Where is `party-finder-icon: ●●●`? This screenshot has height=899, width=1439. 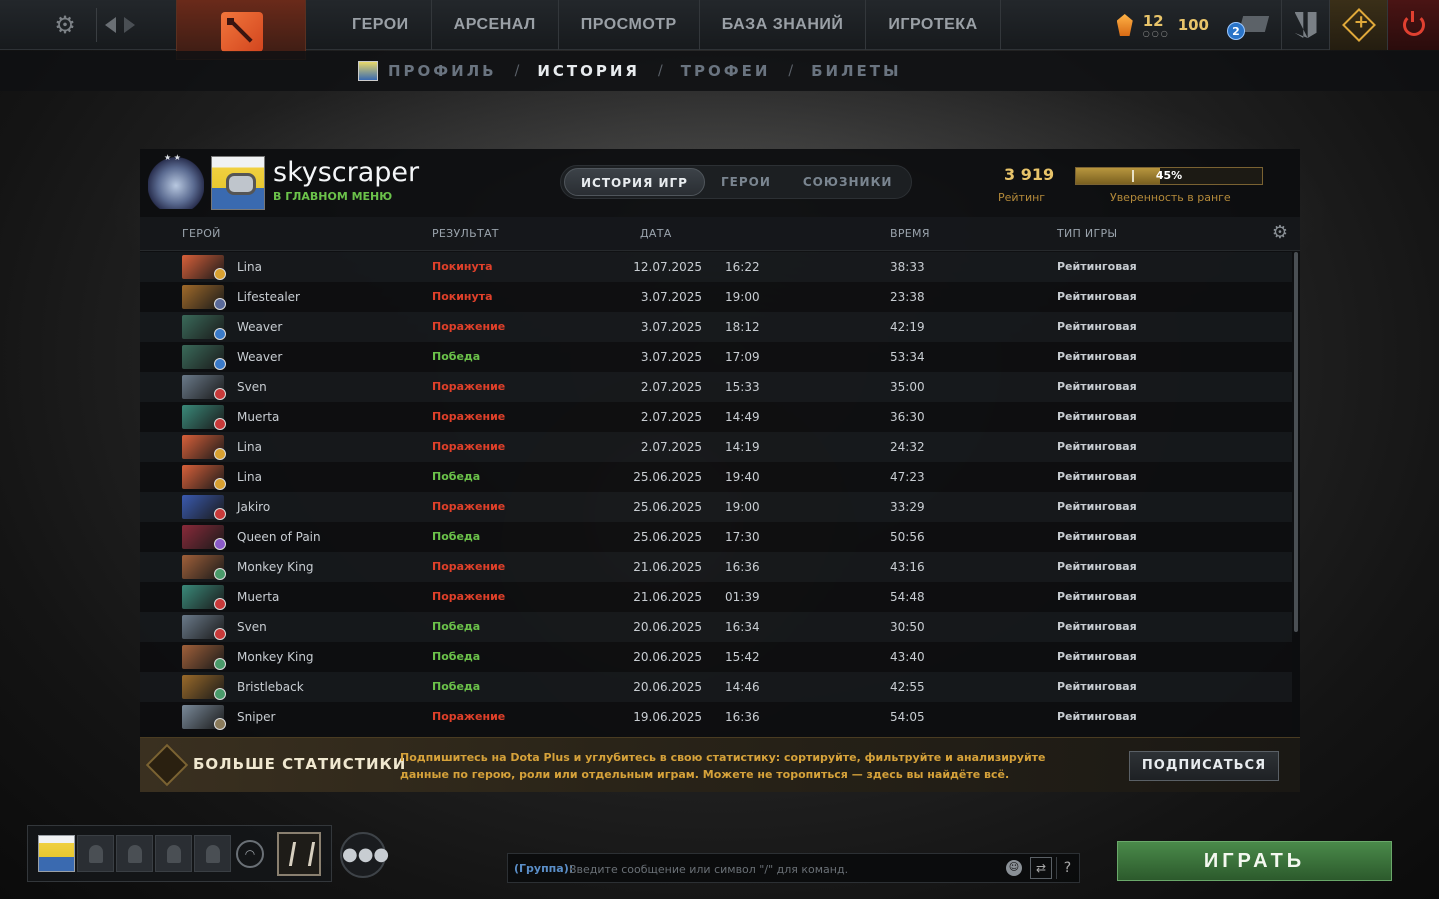
party-finder-icon: ●●● is located at coordinates (364, 855).